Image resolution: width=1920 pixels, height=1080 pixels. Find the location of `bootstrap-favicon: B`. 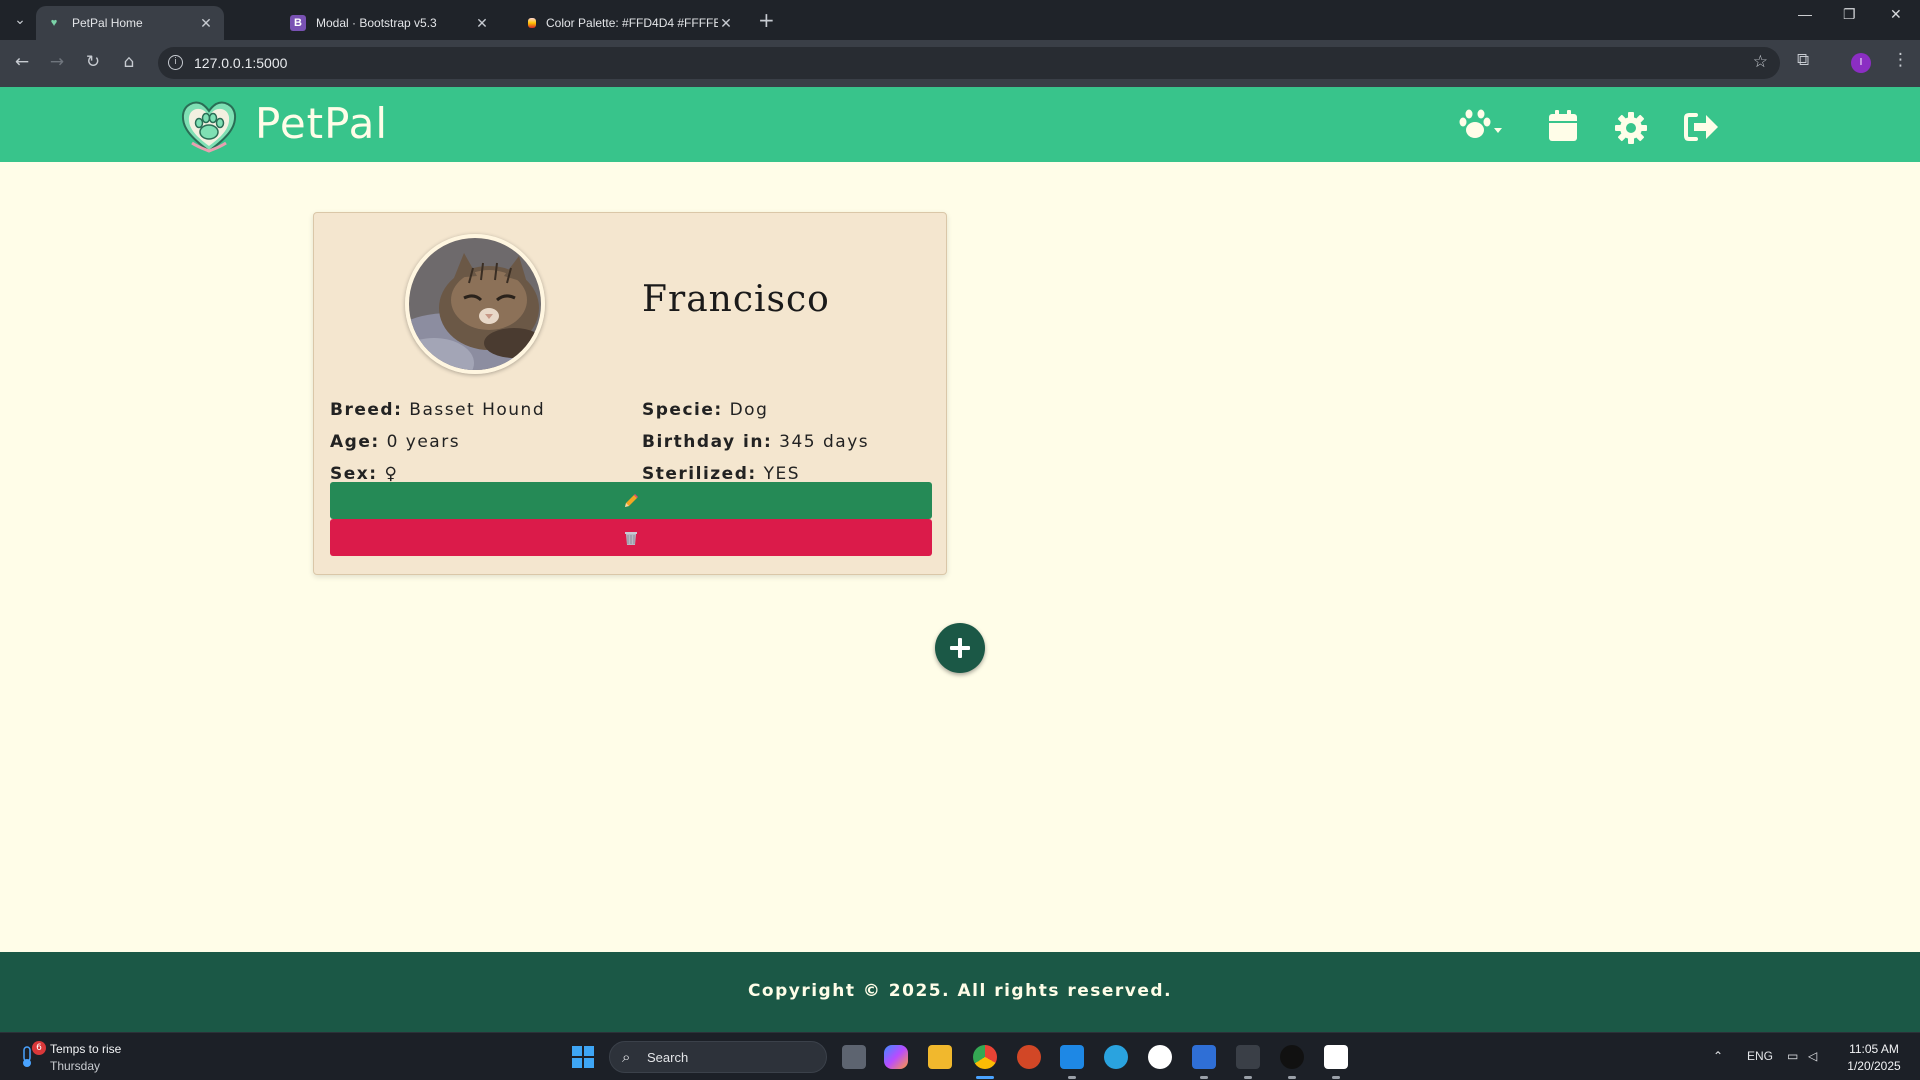

bootstrap-favicon: B is located at coordinates (298, 23).